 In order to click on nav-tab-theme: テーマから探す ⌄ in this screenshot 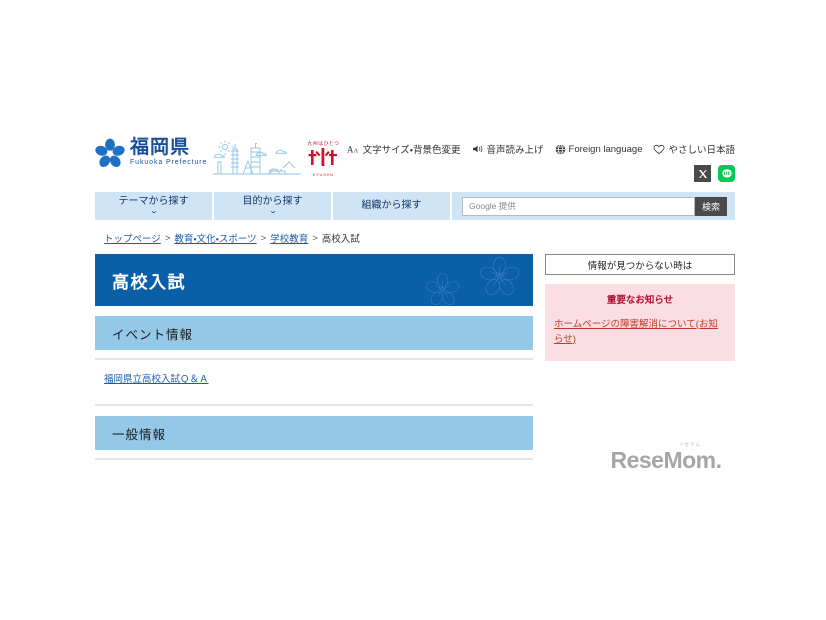, I will do `click(154, 206)`.